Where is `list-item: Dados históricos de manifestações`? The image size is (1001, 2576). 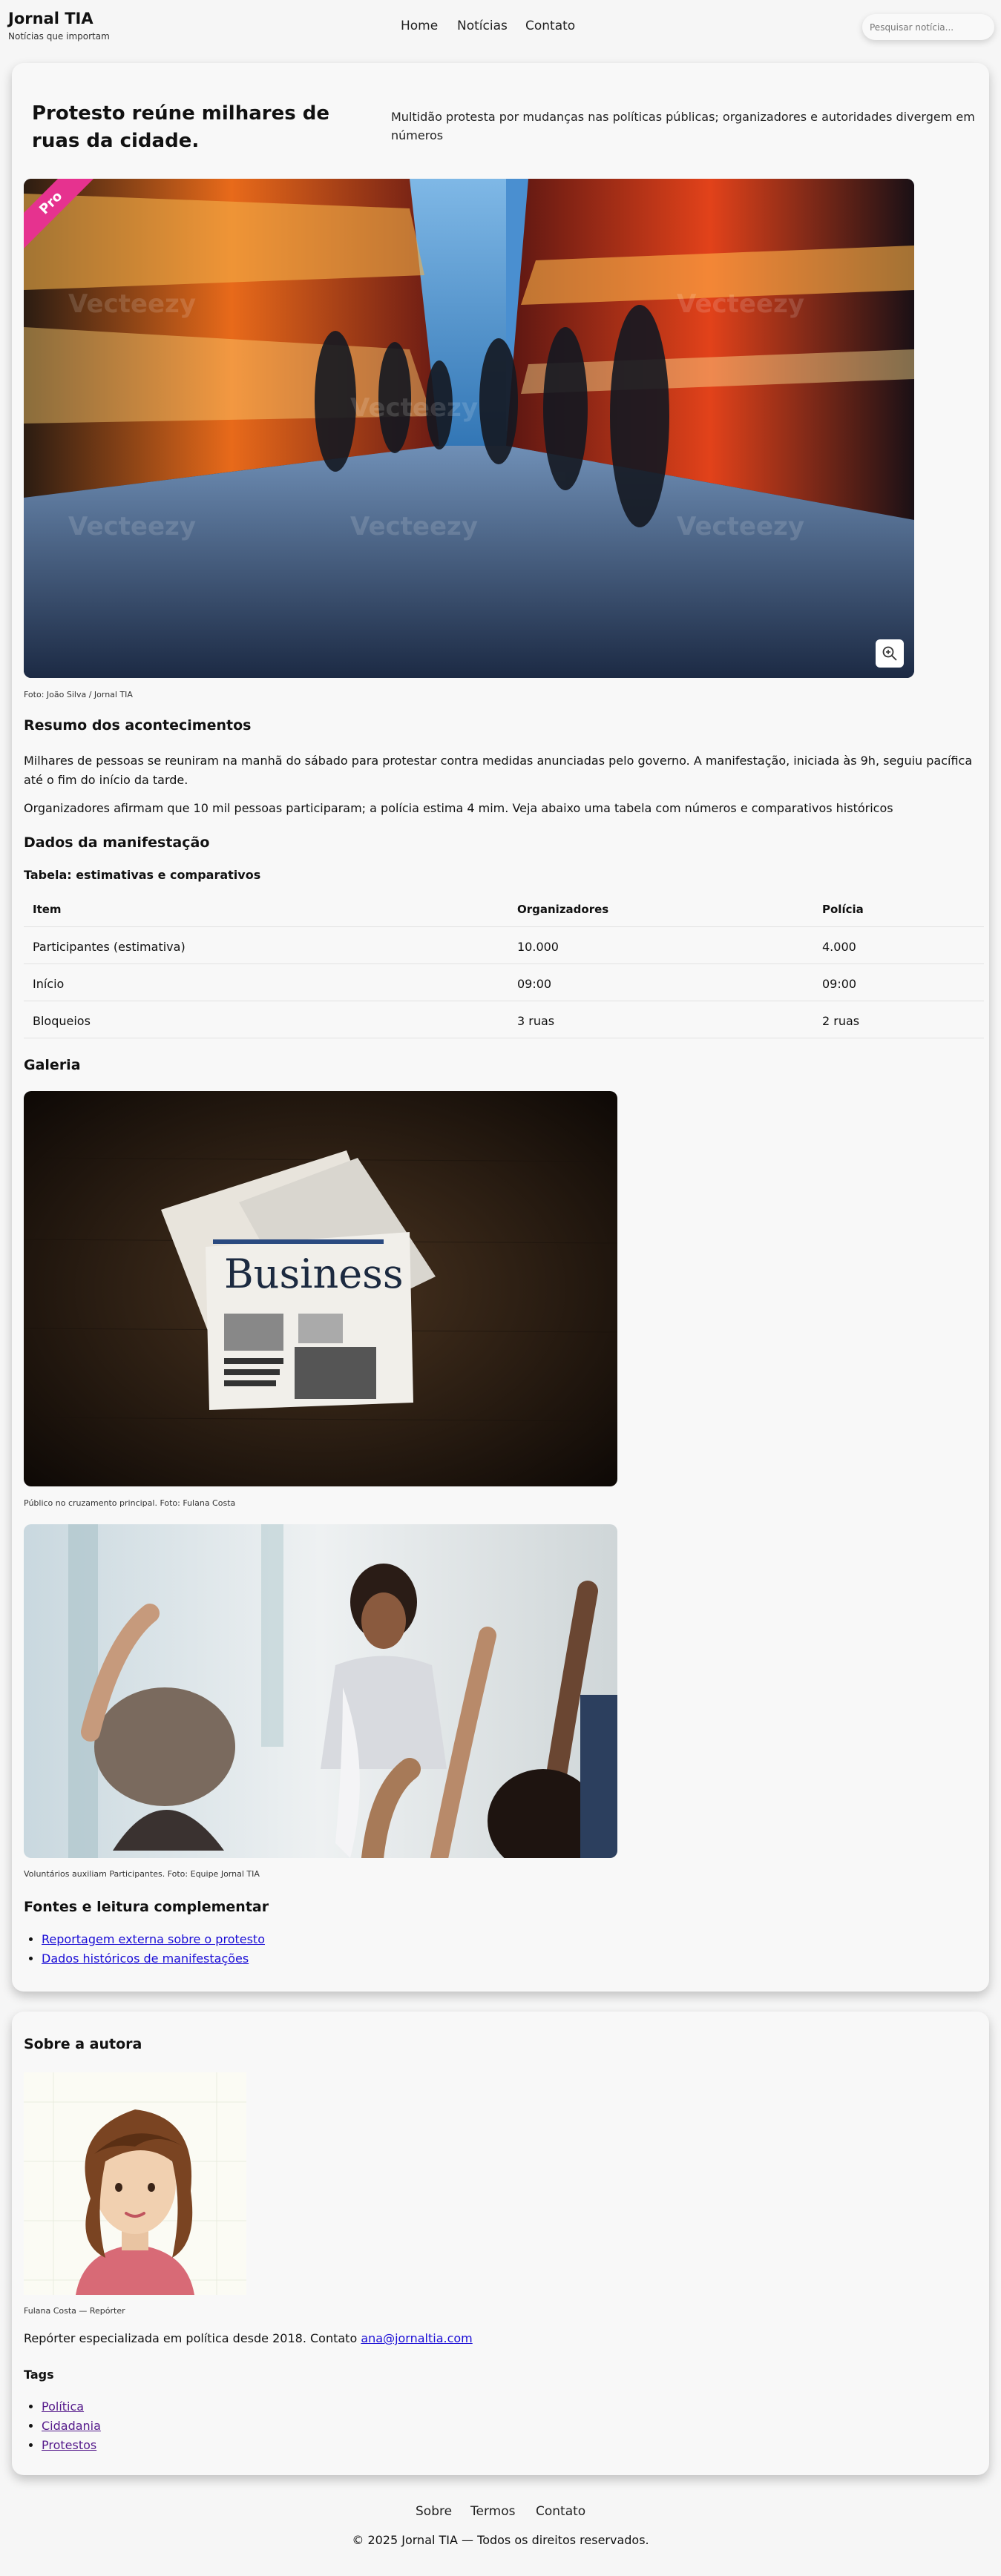
list-item: Dados históricos de manifestações is located at coordinates (153, 1959).